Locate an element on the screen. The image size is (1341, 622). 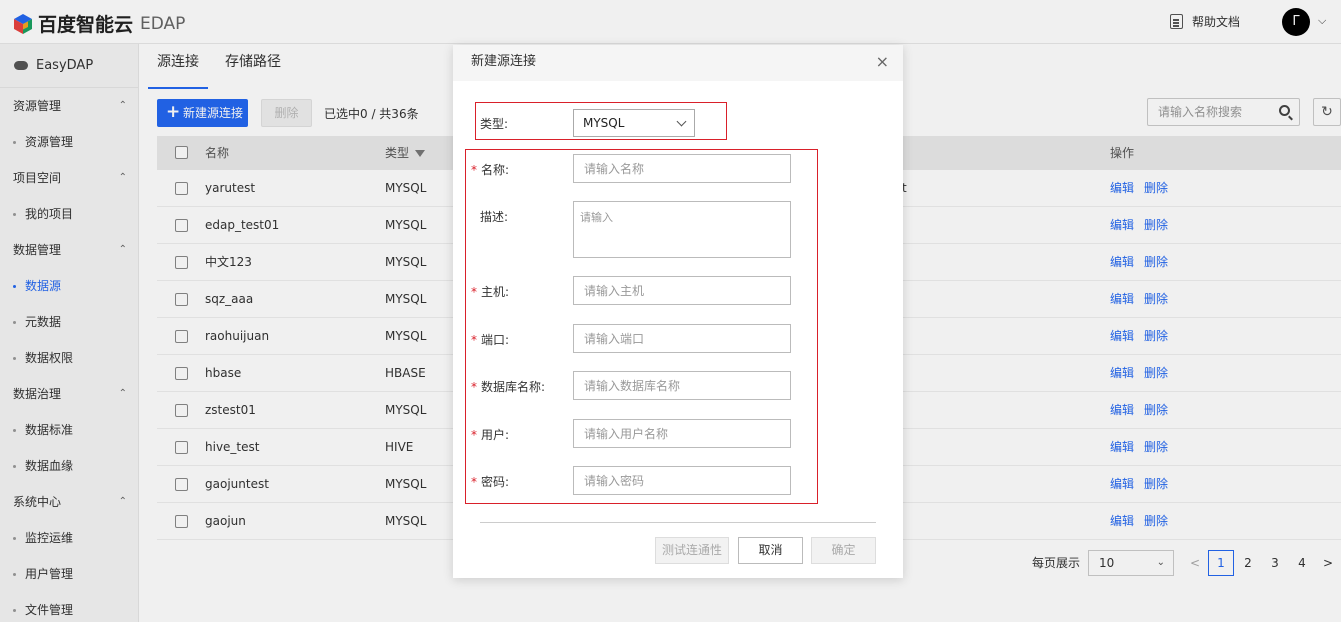
port-label: * 端口: is located at coordinates (490, 339).